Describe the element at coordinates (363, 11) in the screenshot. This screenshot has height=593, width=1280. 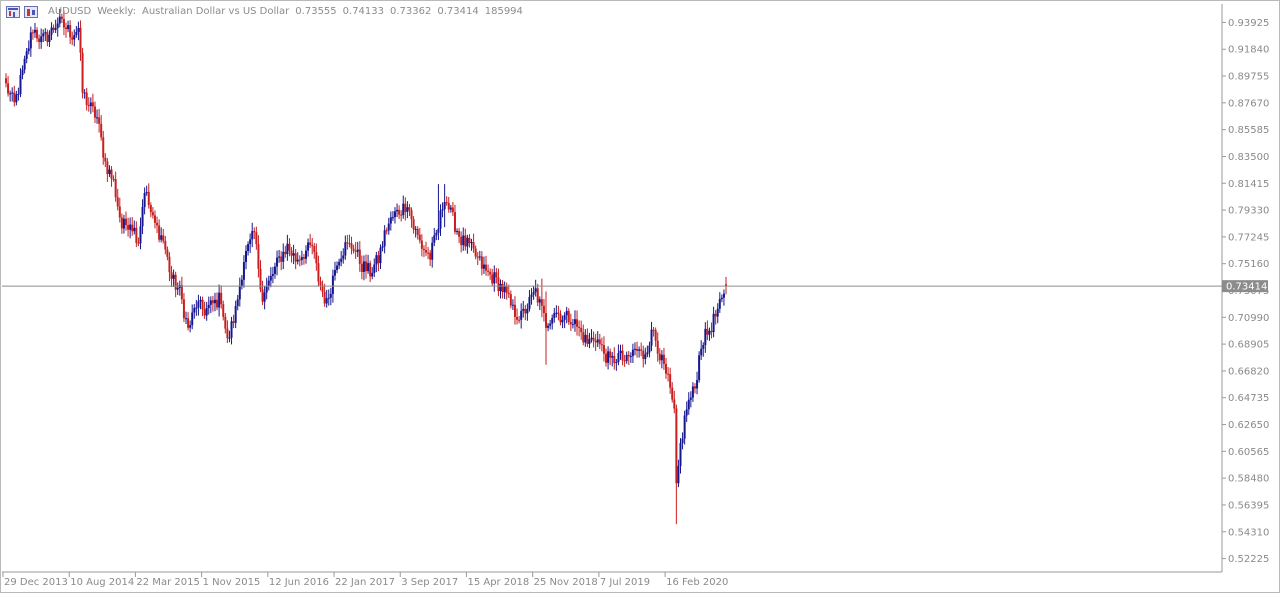
I see `header-high: 0.74133` at that location.